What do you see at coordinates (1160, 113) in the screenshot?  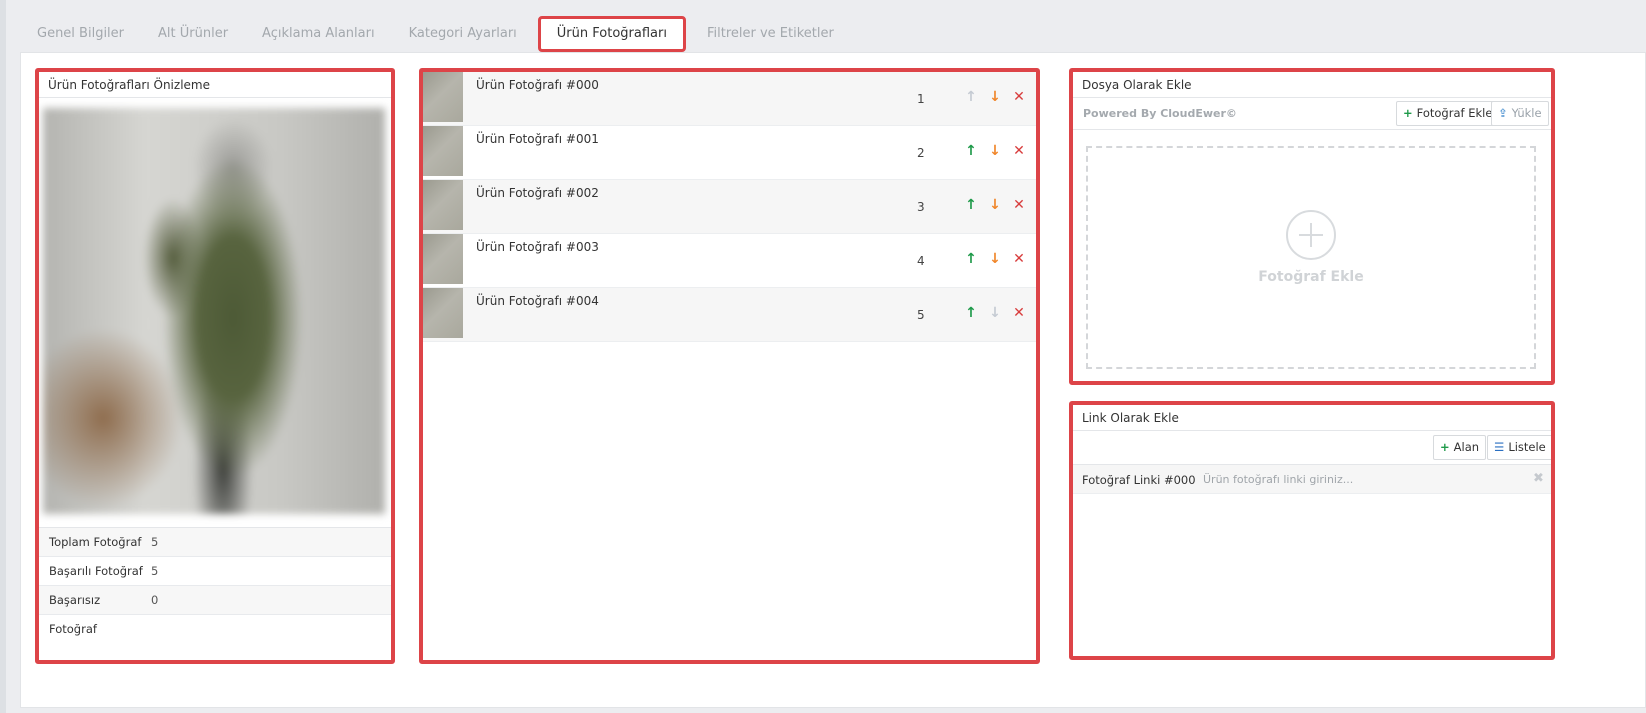 I see `powered-by-text: Powered By CloudEwer©` at bounding box center [1160, 113].